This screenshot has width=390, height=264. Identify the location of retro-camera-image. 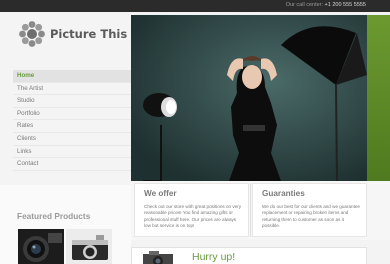
(89, 246).